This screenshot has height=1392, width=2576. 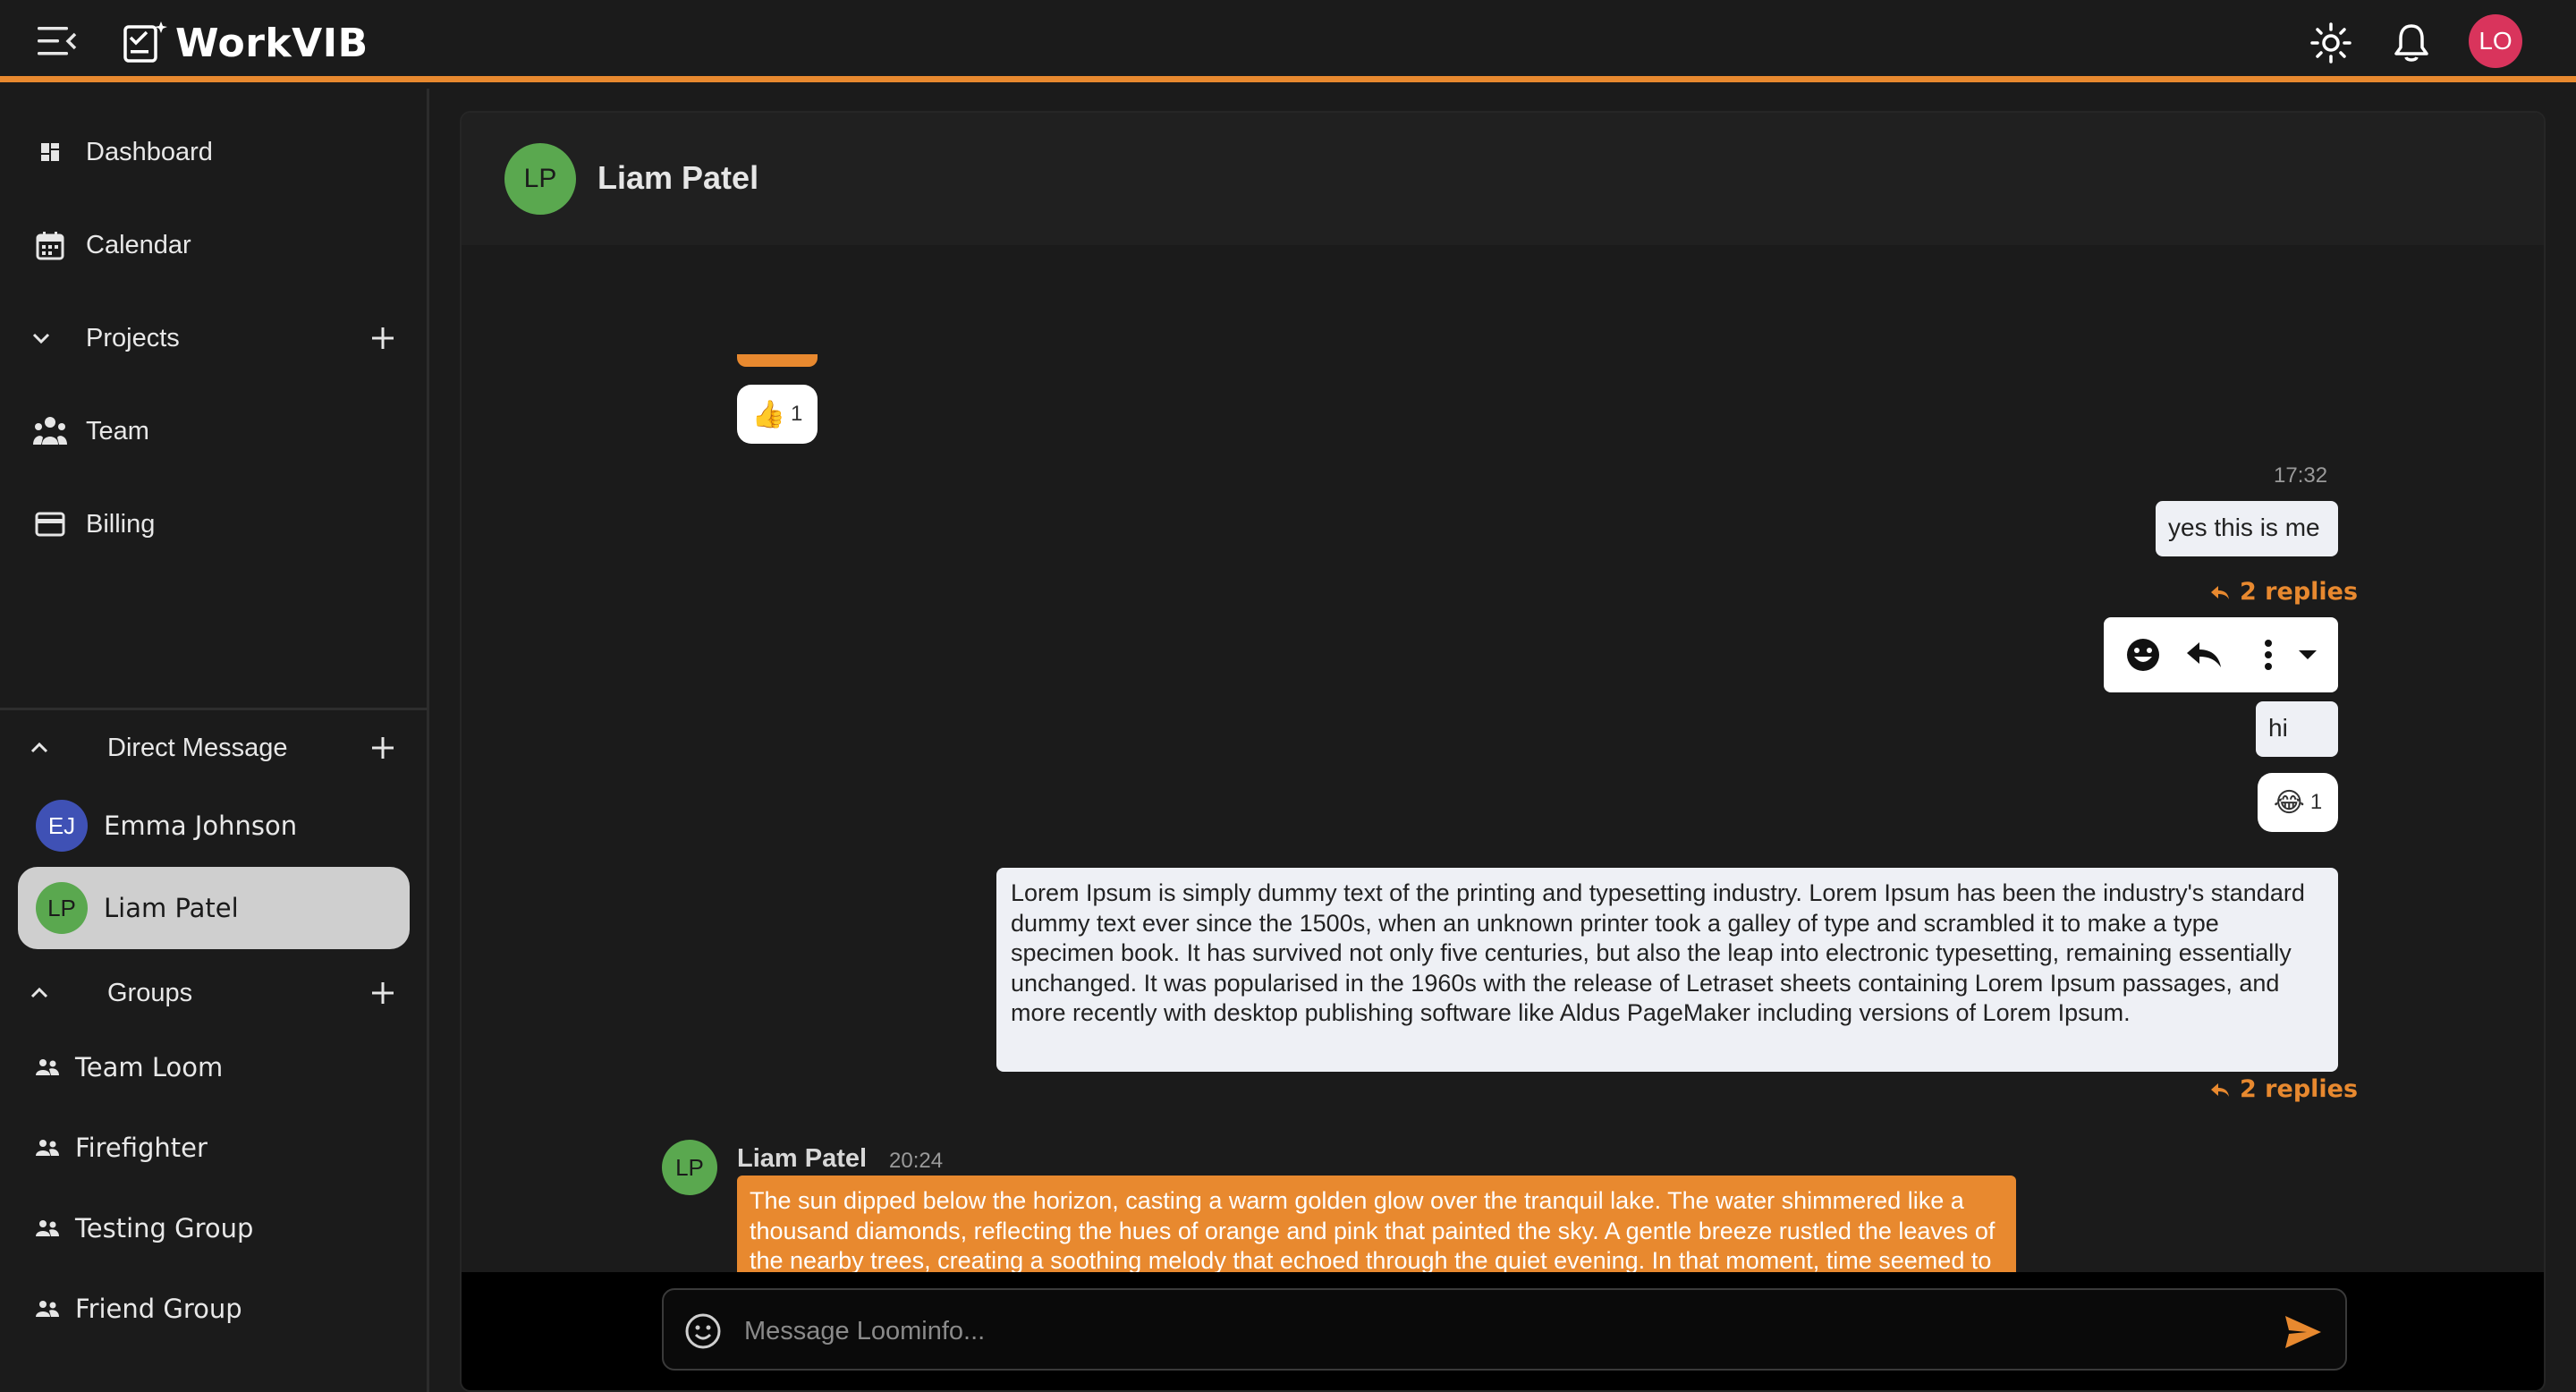 What do you see at coordinates (41, 338) in the screenshot?
I see `chevron-down-icon` at bounding box center [41, 338].